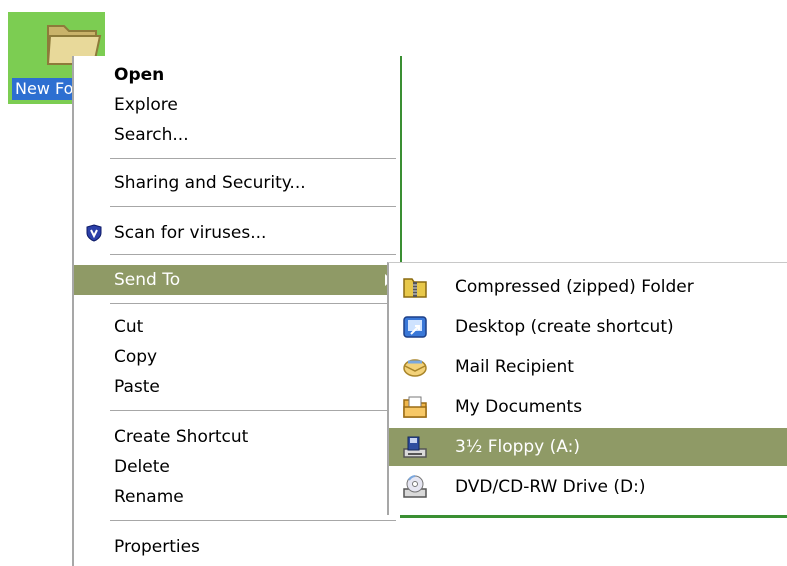 Image resolution: width=787 pixels, height=566 pixels. Describe the element at coordinates (415, 486) in the screenshot. I see `dvd-drive-icon` at that location.